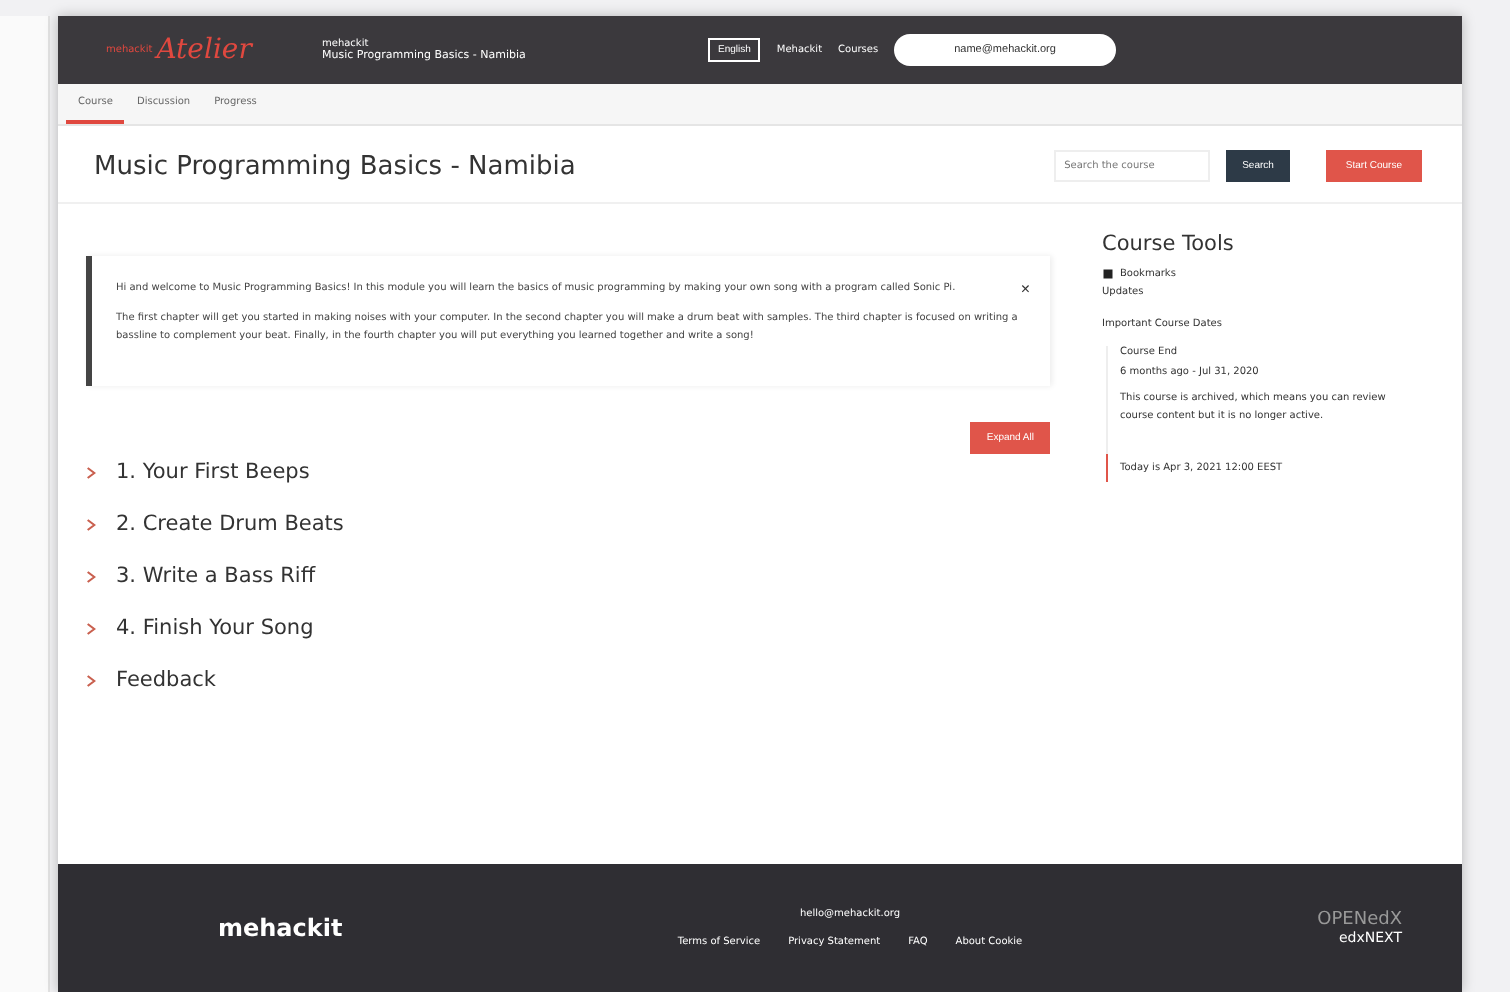 The height and width of the screenshot is (992, 1510). What do you see at coordinates (1108, 274) in the screenshot?
I see `bookmark-icon` at bounding box center [1108, 274].